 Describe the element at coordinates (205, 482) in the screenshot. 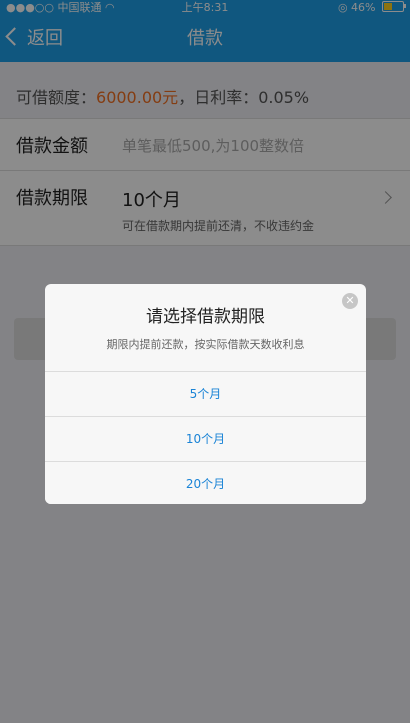

I see `term-option-20: 20个月` at that location.